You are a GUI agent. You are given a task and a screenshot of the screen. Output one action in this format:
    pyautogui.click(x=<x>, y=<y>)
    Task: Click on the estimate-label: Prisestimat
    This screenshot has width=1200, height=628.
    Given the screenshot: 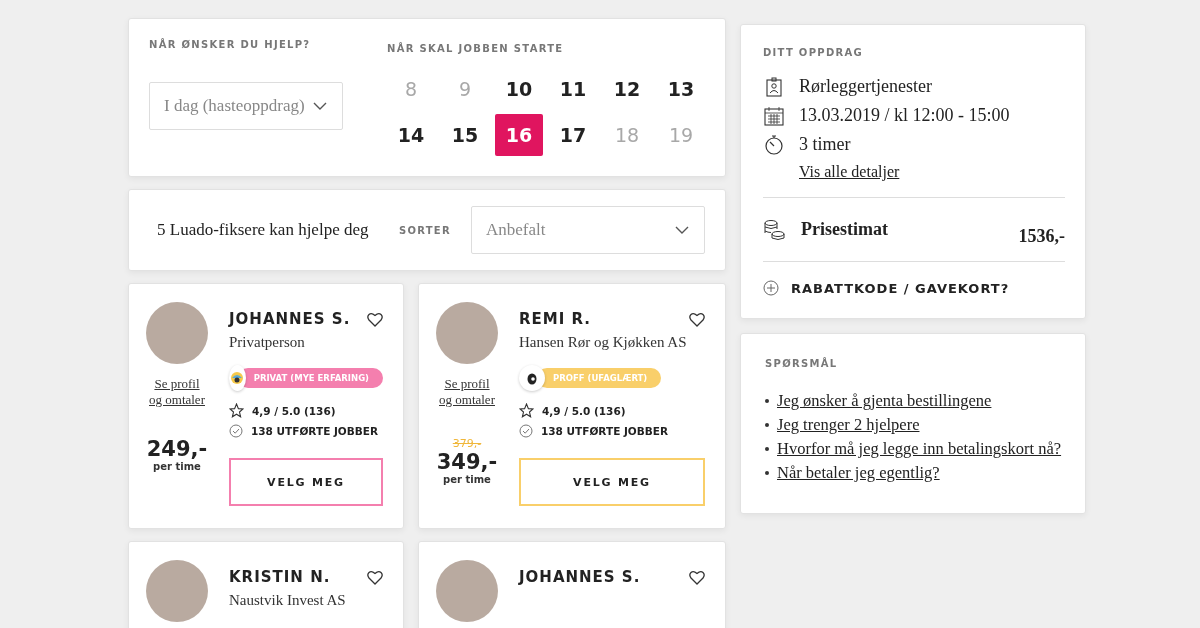 What is the action you would take?
    pyautogui.click(x=845, y=229)
    